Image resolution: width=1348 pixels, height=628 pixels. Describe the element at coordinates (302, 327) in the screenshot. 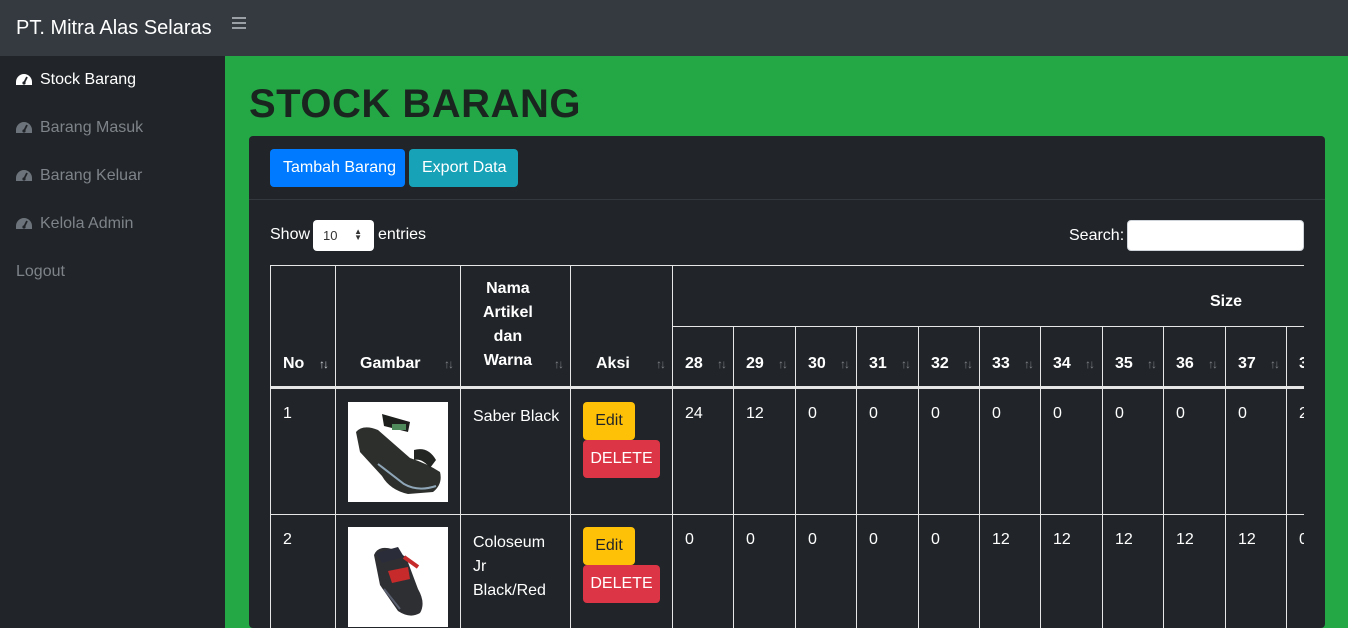

I see `header-no: No ↑↓` at that location.